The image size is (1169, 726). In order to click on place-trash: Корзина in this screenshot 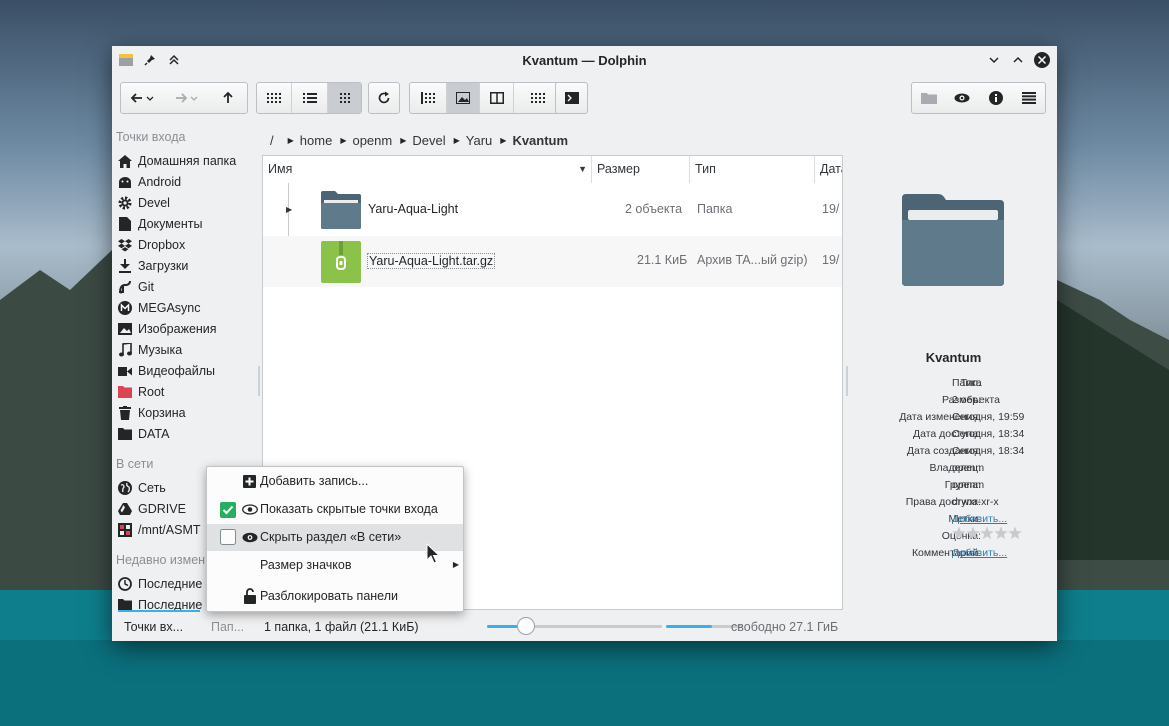, I will do `click(151, 413)`.